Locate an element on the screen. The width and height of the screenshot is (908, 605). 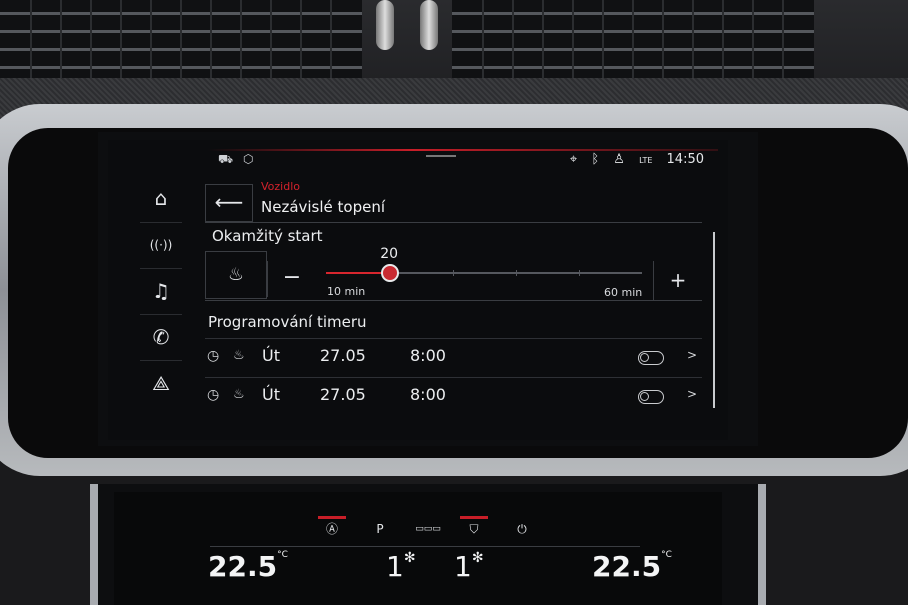
right-temperature: 22.5°C is located at coordinates (632, 566).